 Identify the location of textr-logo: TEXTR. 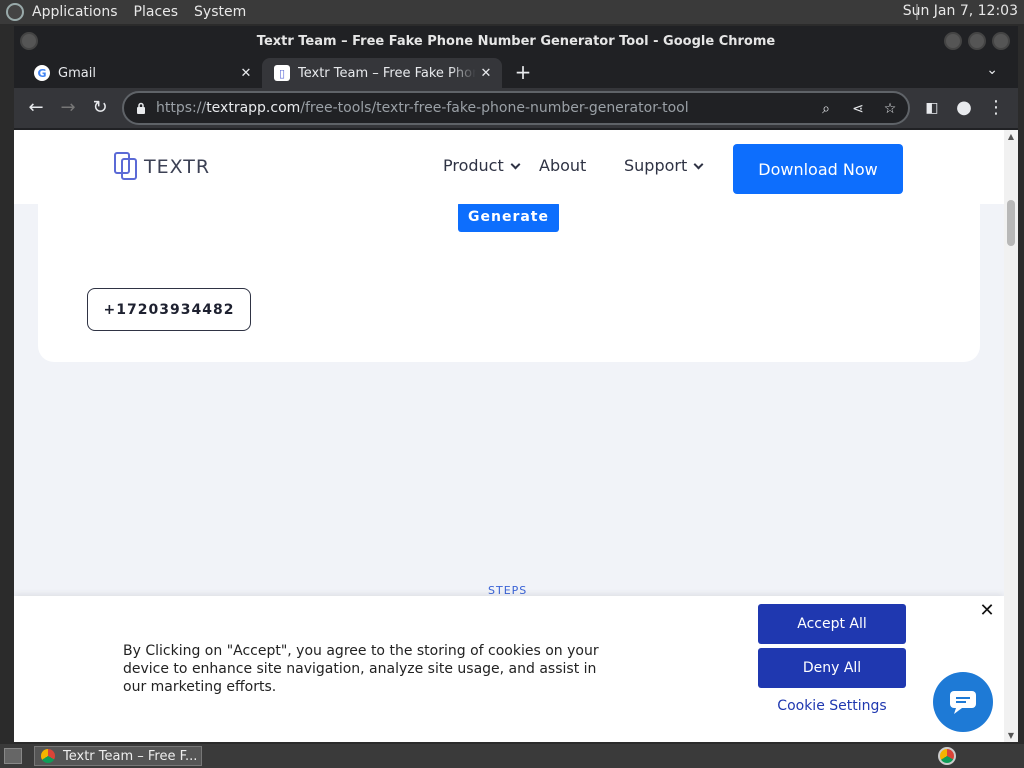
(162, 167).